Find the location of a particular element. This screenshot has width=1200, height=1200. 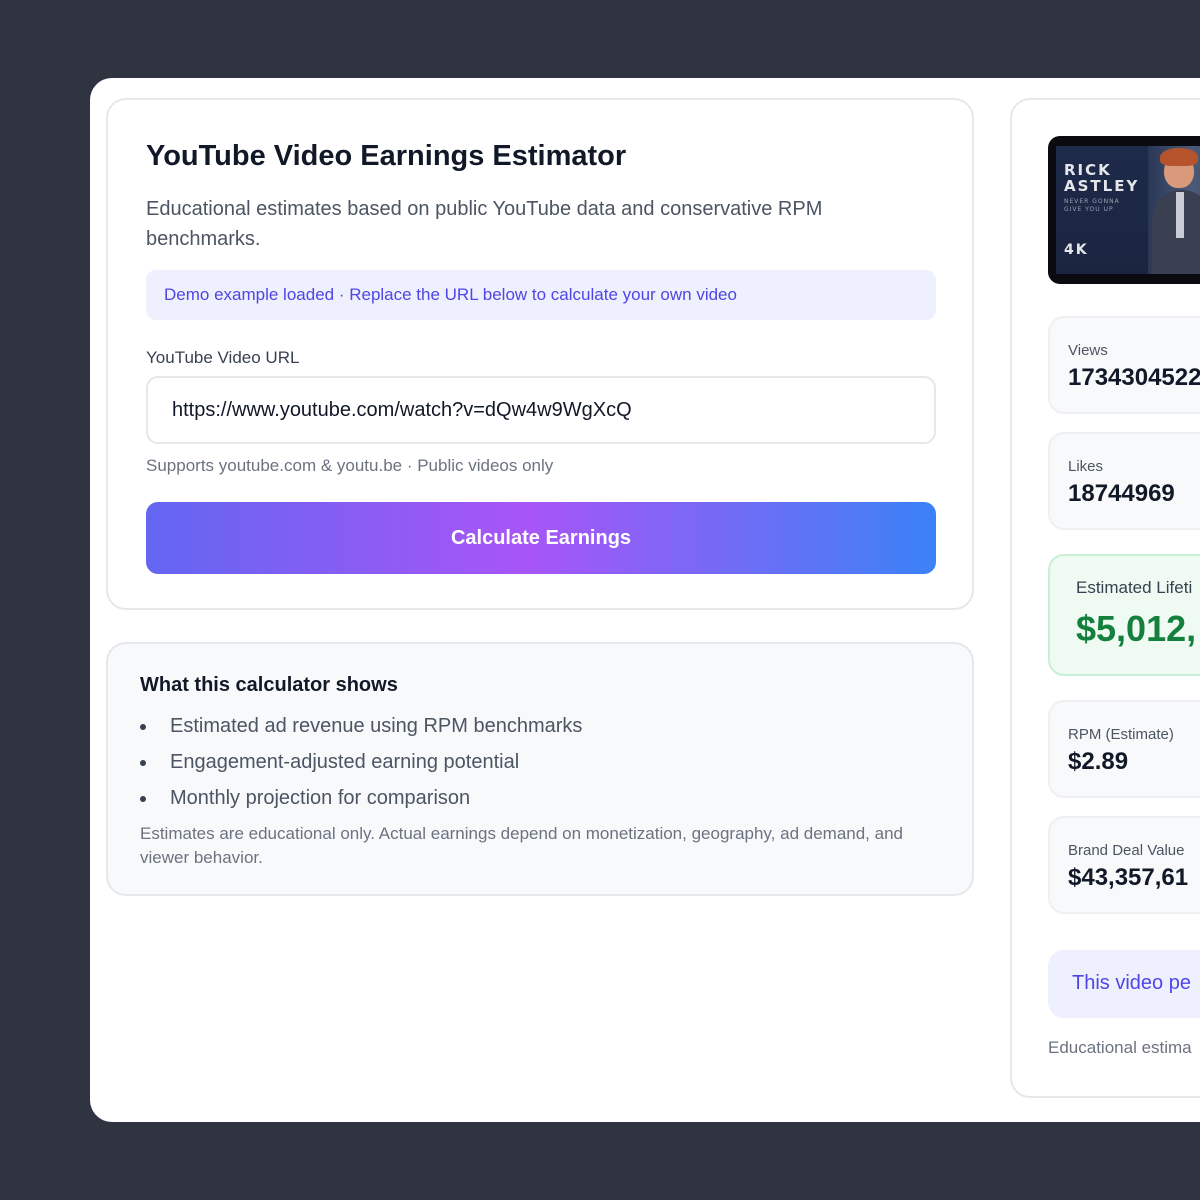

video-thumbnail: RICK ASTLEY NEVER GONNA GIVE YOU UP 4K is located at coordinates (1124, 210).